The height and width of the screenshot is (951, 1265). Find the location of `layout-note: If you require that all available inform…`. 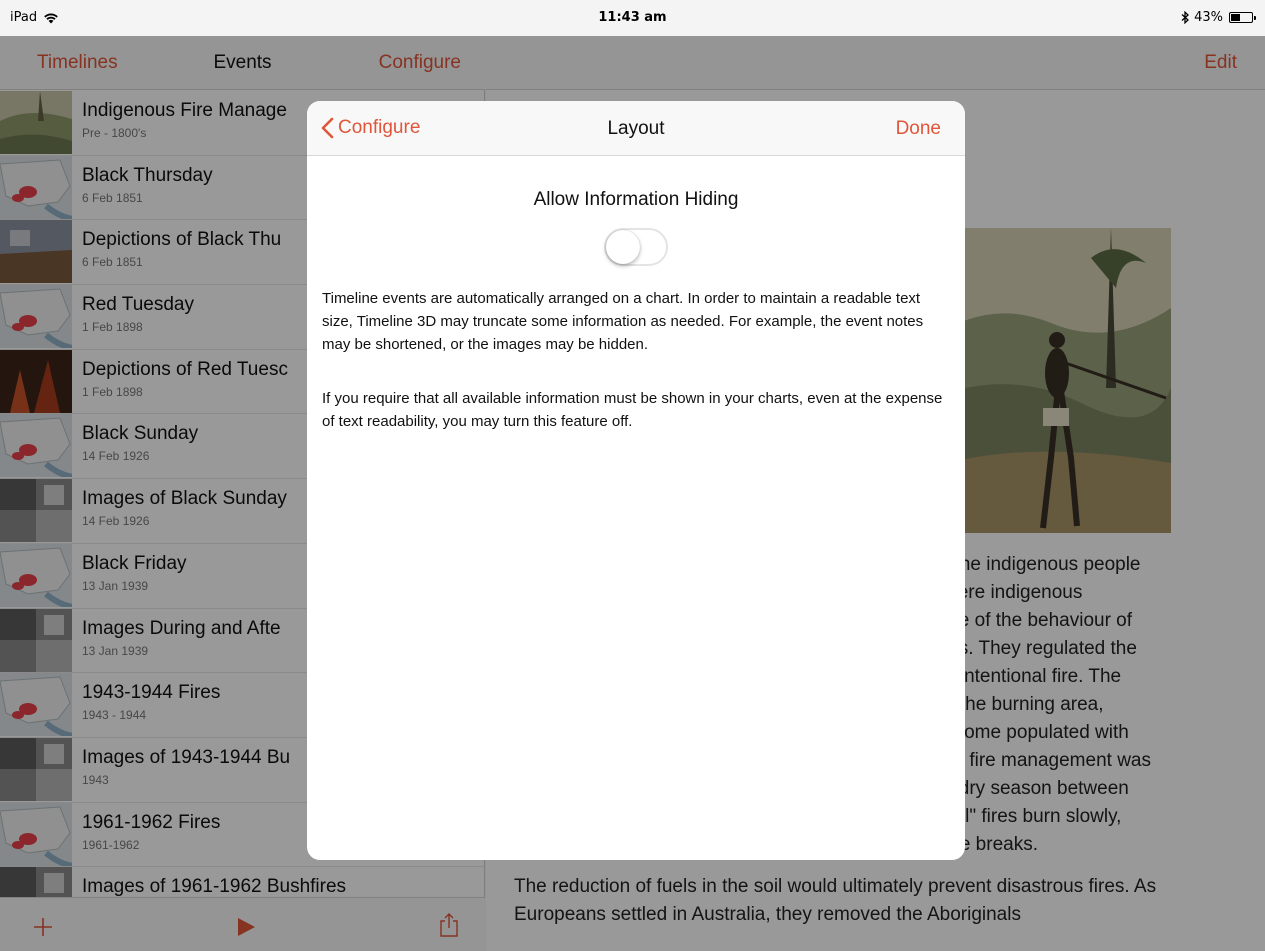

layout-note: If you require that all available inform… is located at coordinates (632, 410).